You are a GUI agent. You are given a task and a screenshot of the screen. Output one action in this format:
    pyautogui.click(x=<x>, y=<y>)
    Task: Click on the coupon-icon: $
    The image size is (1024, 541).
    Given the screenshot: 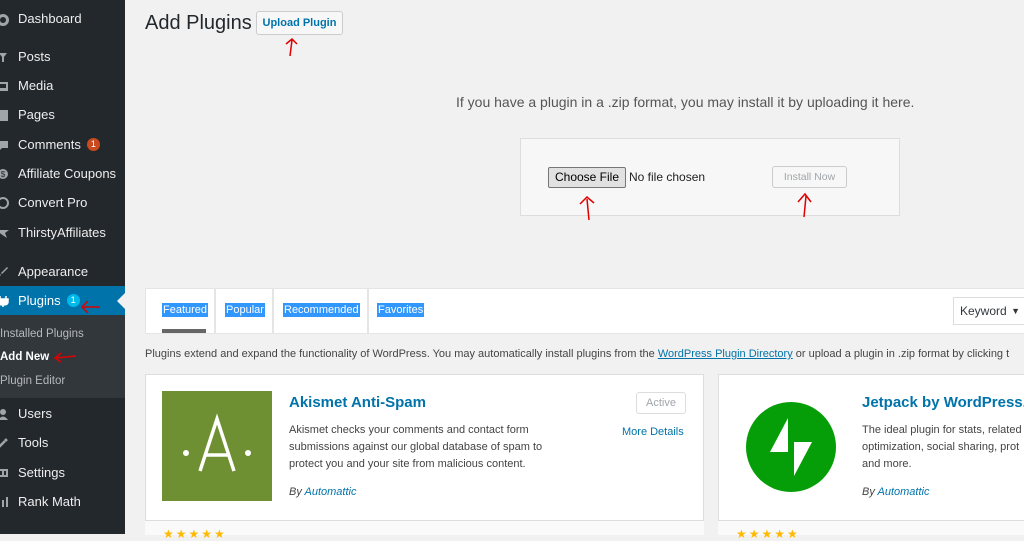 What is the action you would take?
    pyautogui.click(x=4, y=173)
    